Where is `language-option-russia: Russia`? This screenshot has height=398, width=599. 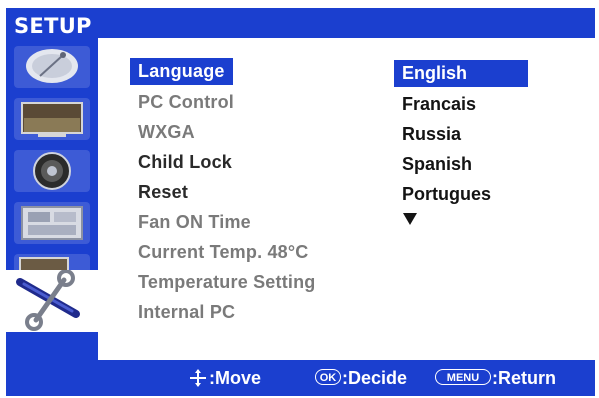 language-option-russia: Russia is located at coordinates (431, 134).